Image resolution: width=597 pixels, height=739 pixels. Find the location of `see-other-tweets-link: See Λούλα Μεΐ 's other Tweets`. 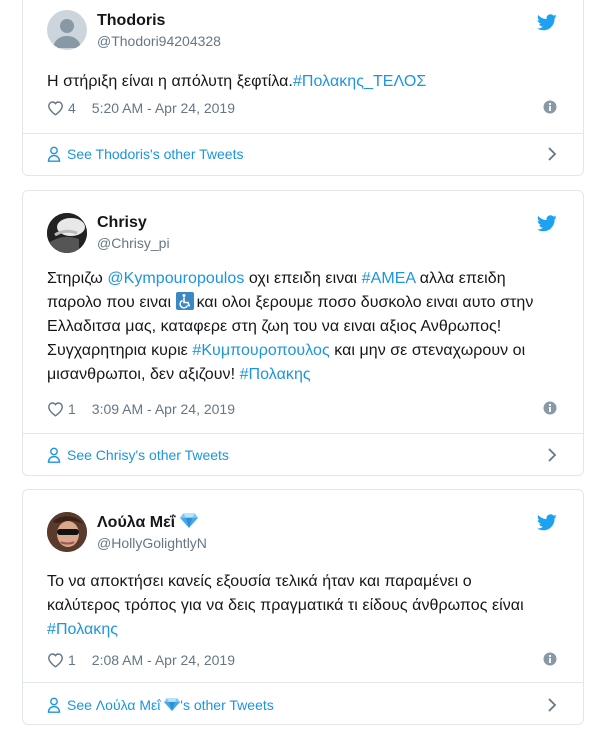

see-other-tweets-link: See Λούλα Μεΐ 's other Tweets is located at coordinates (302, 705).